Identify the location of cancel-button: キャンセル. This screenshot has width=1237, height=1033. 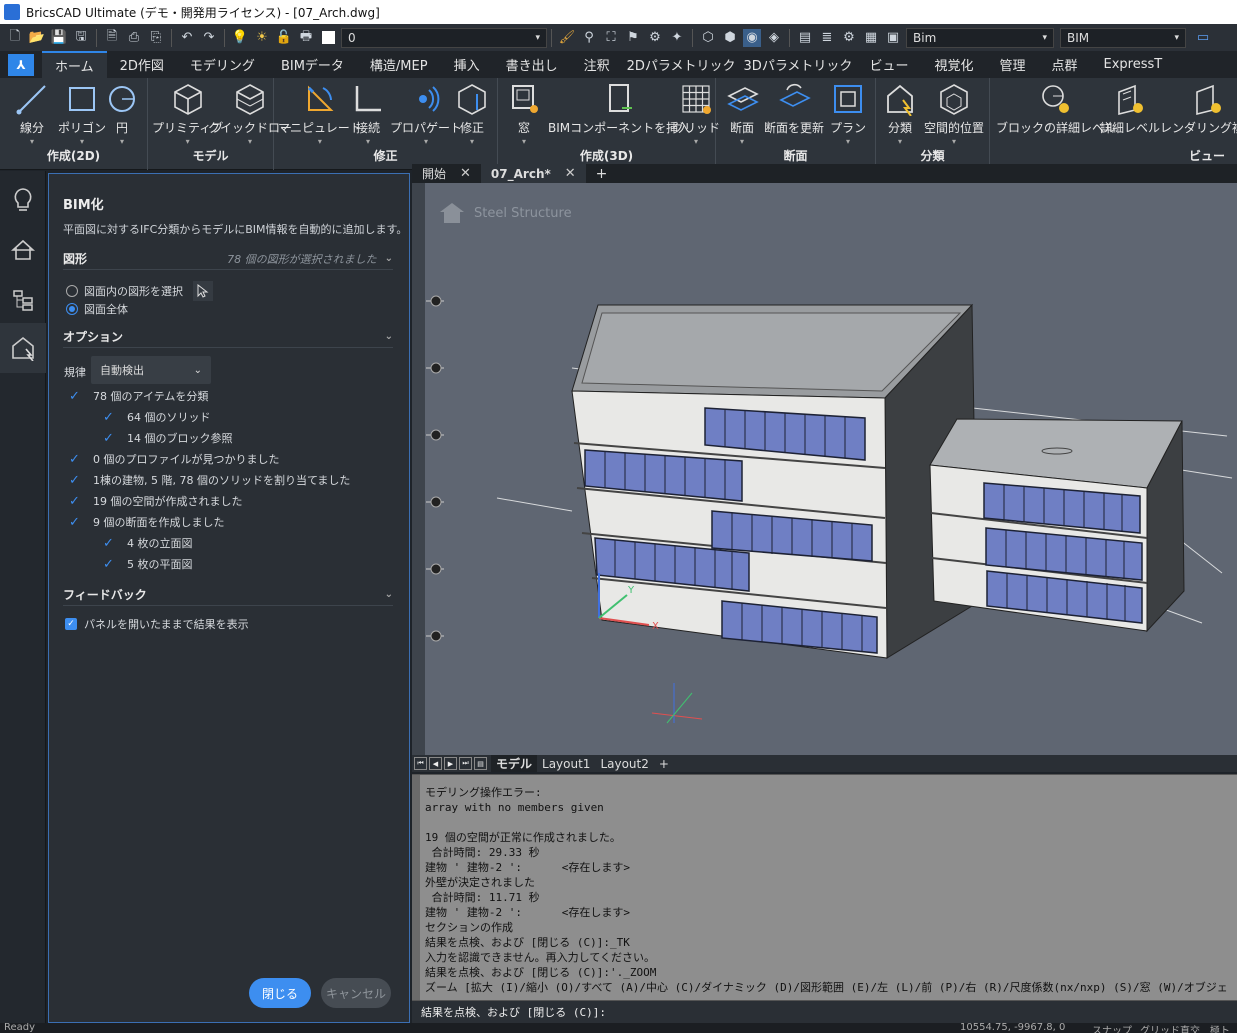
(356, 993).